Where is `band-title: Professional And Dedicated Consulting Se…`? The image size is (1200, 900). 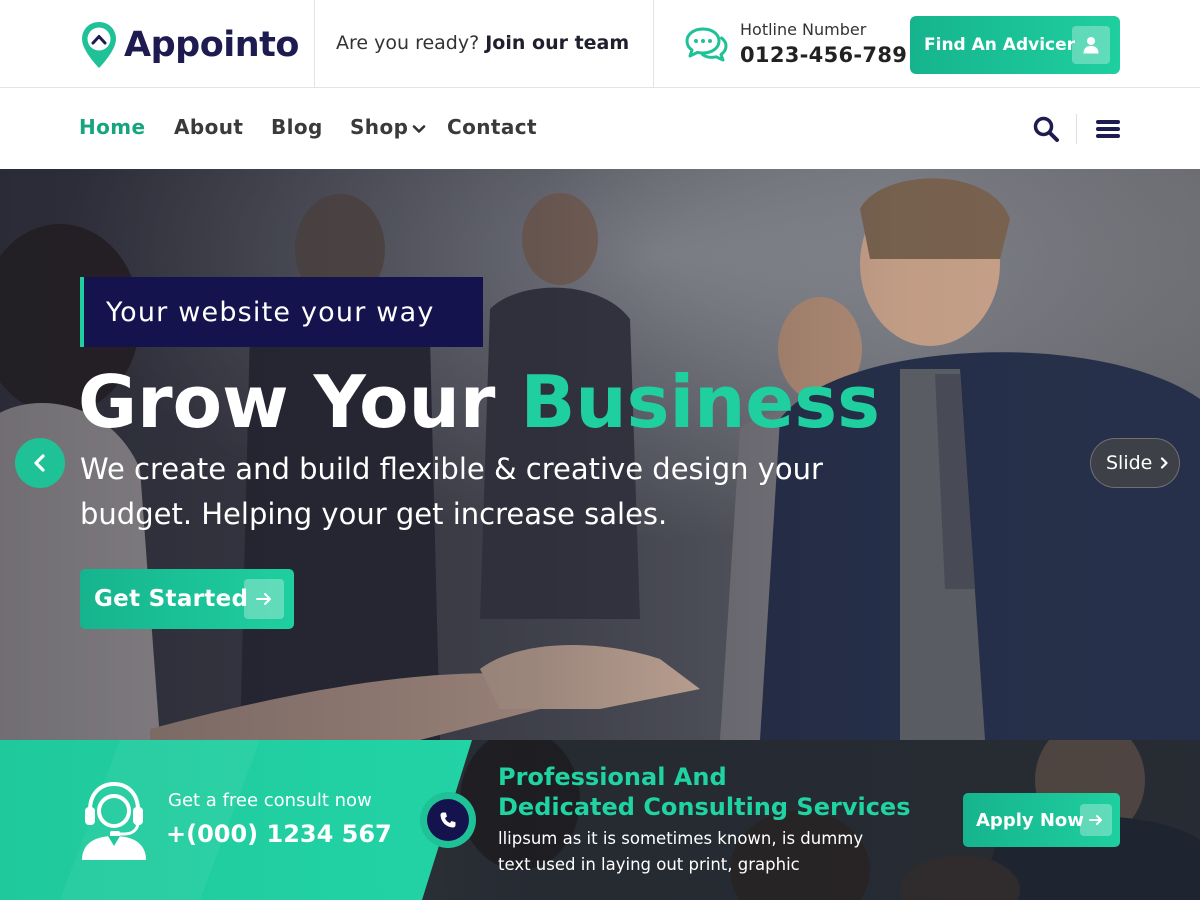
band-title: Professional And Dedicated Consulting Se… is located at coordinates (704, 792).